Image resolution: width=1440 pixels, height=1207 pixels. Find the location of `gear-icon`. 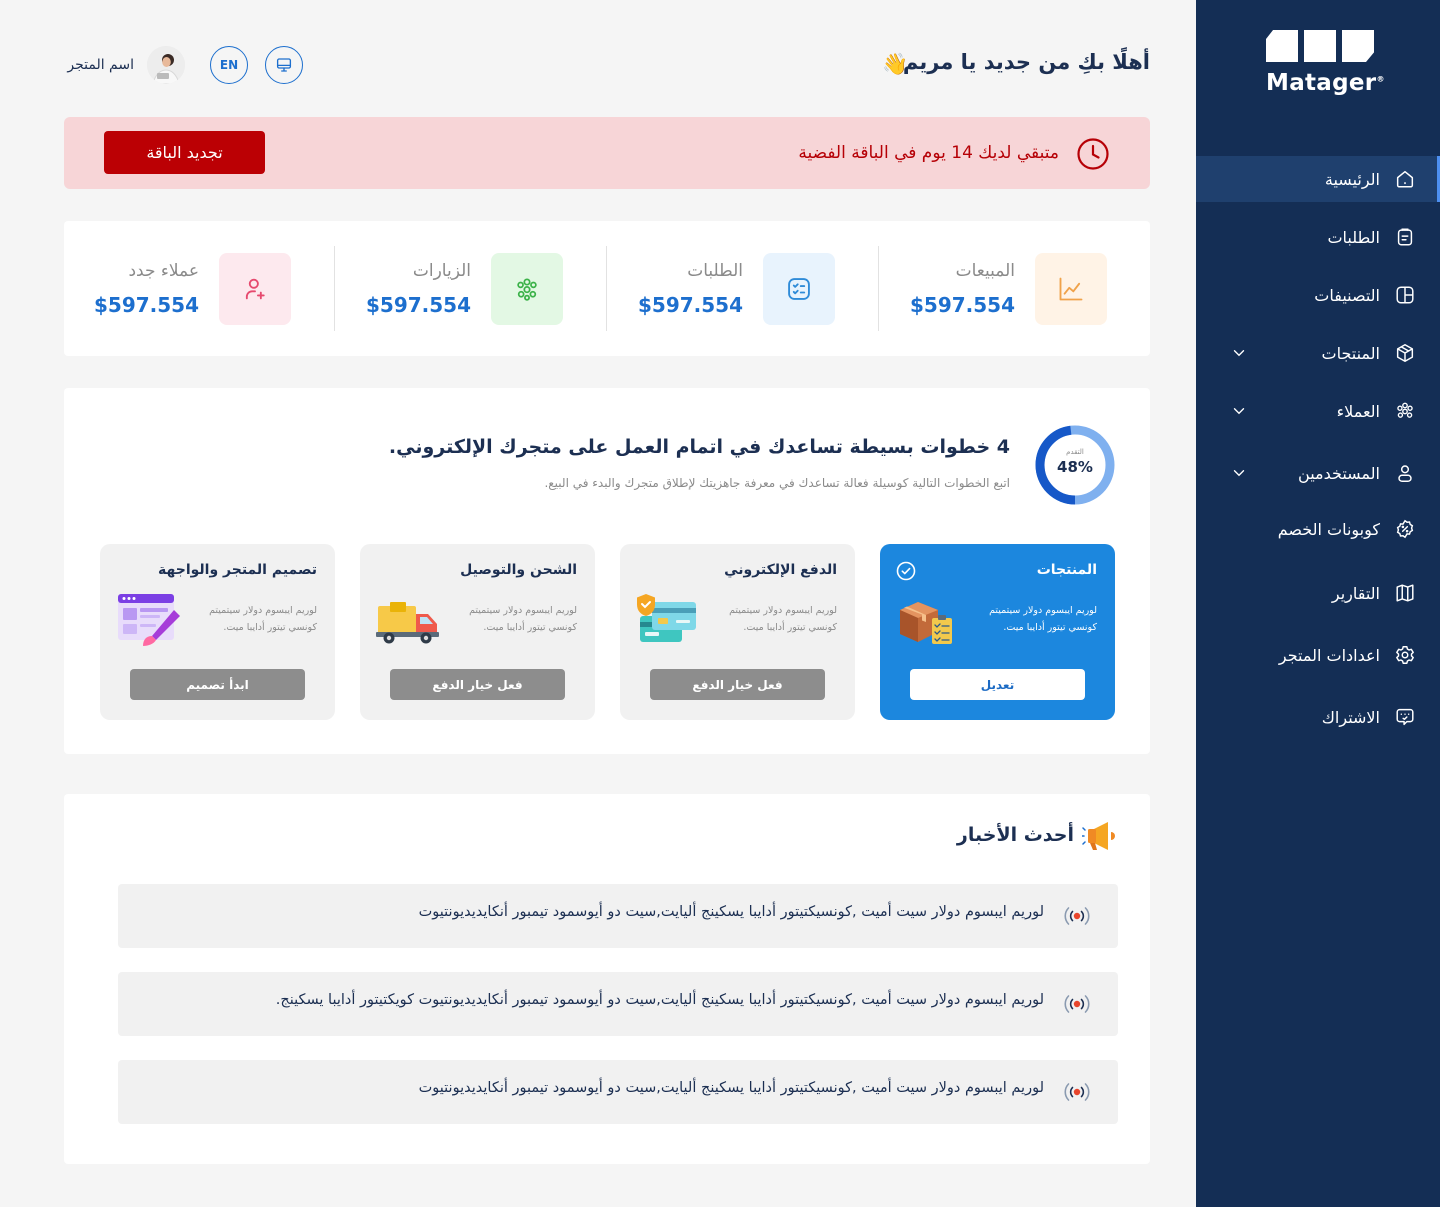

gear-icon is located at coordinates (1405, 655).